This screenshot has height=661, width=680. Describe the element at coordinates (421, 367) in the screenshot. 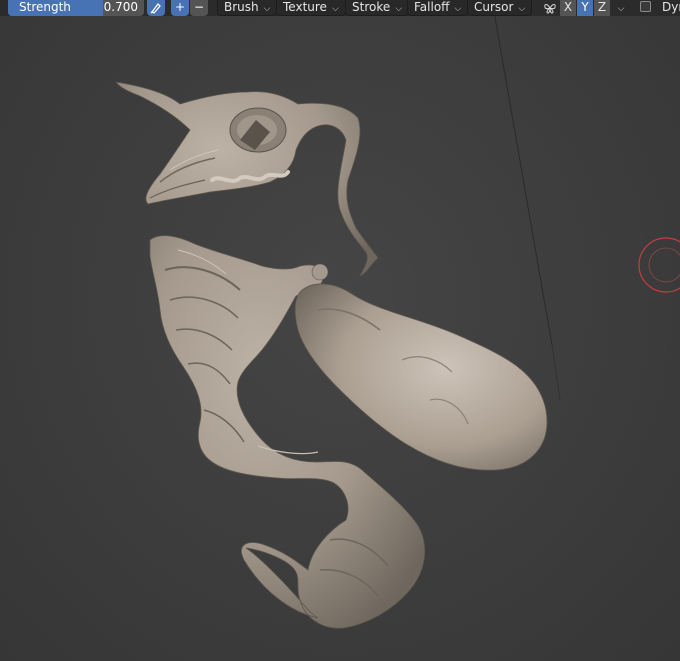

I see `sculpt-sac` at that location.